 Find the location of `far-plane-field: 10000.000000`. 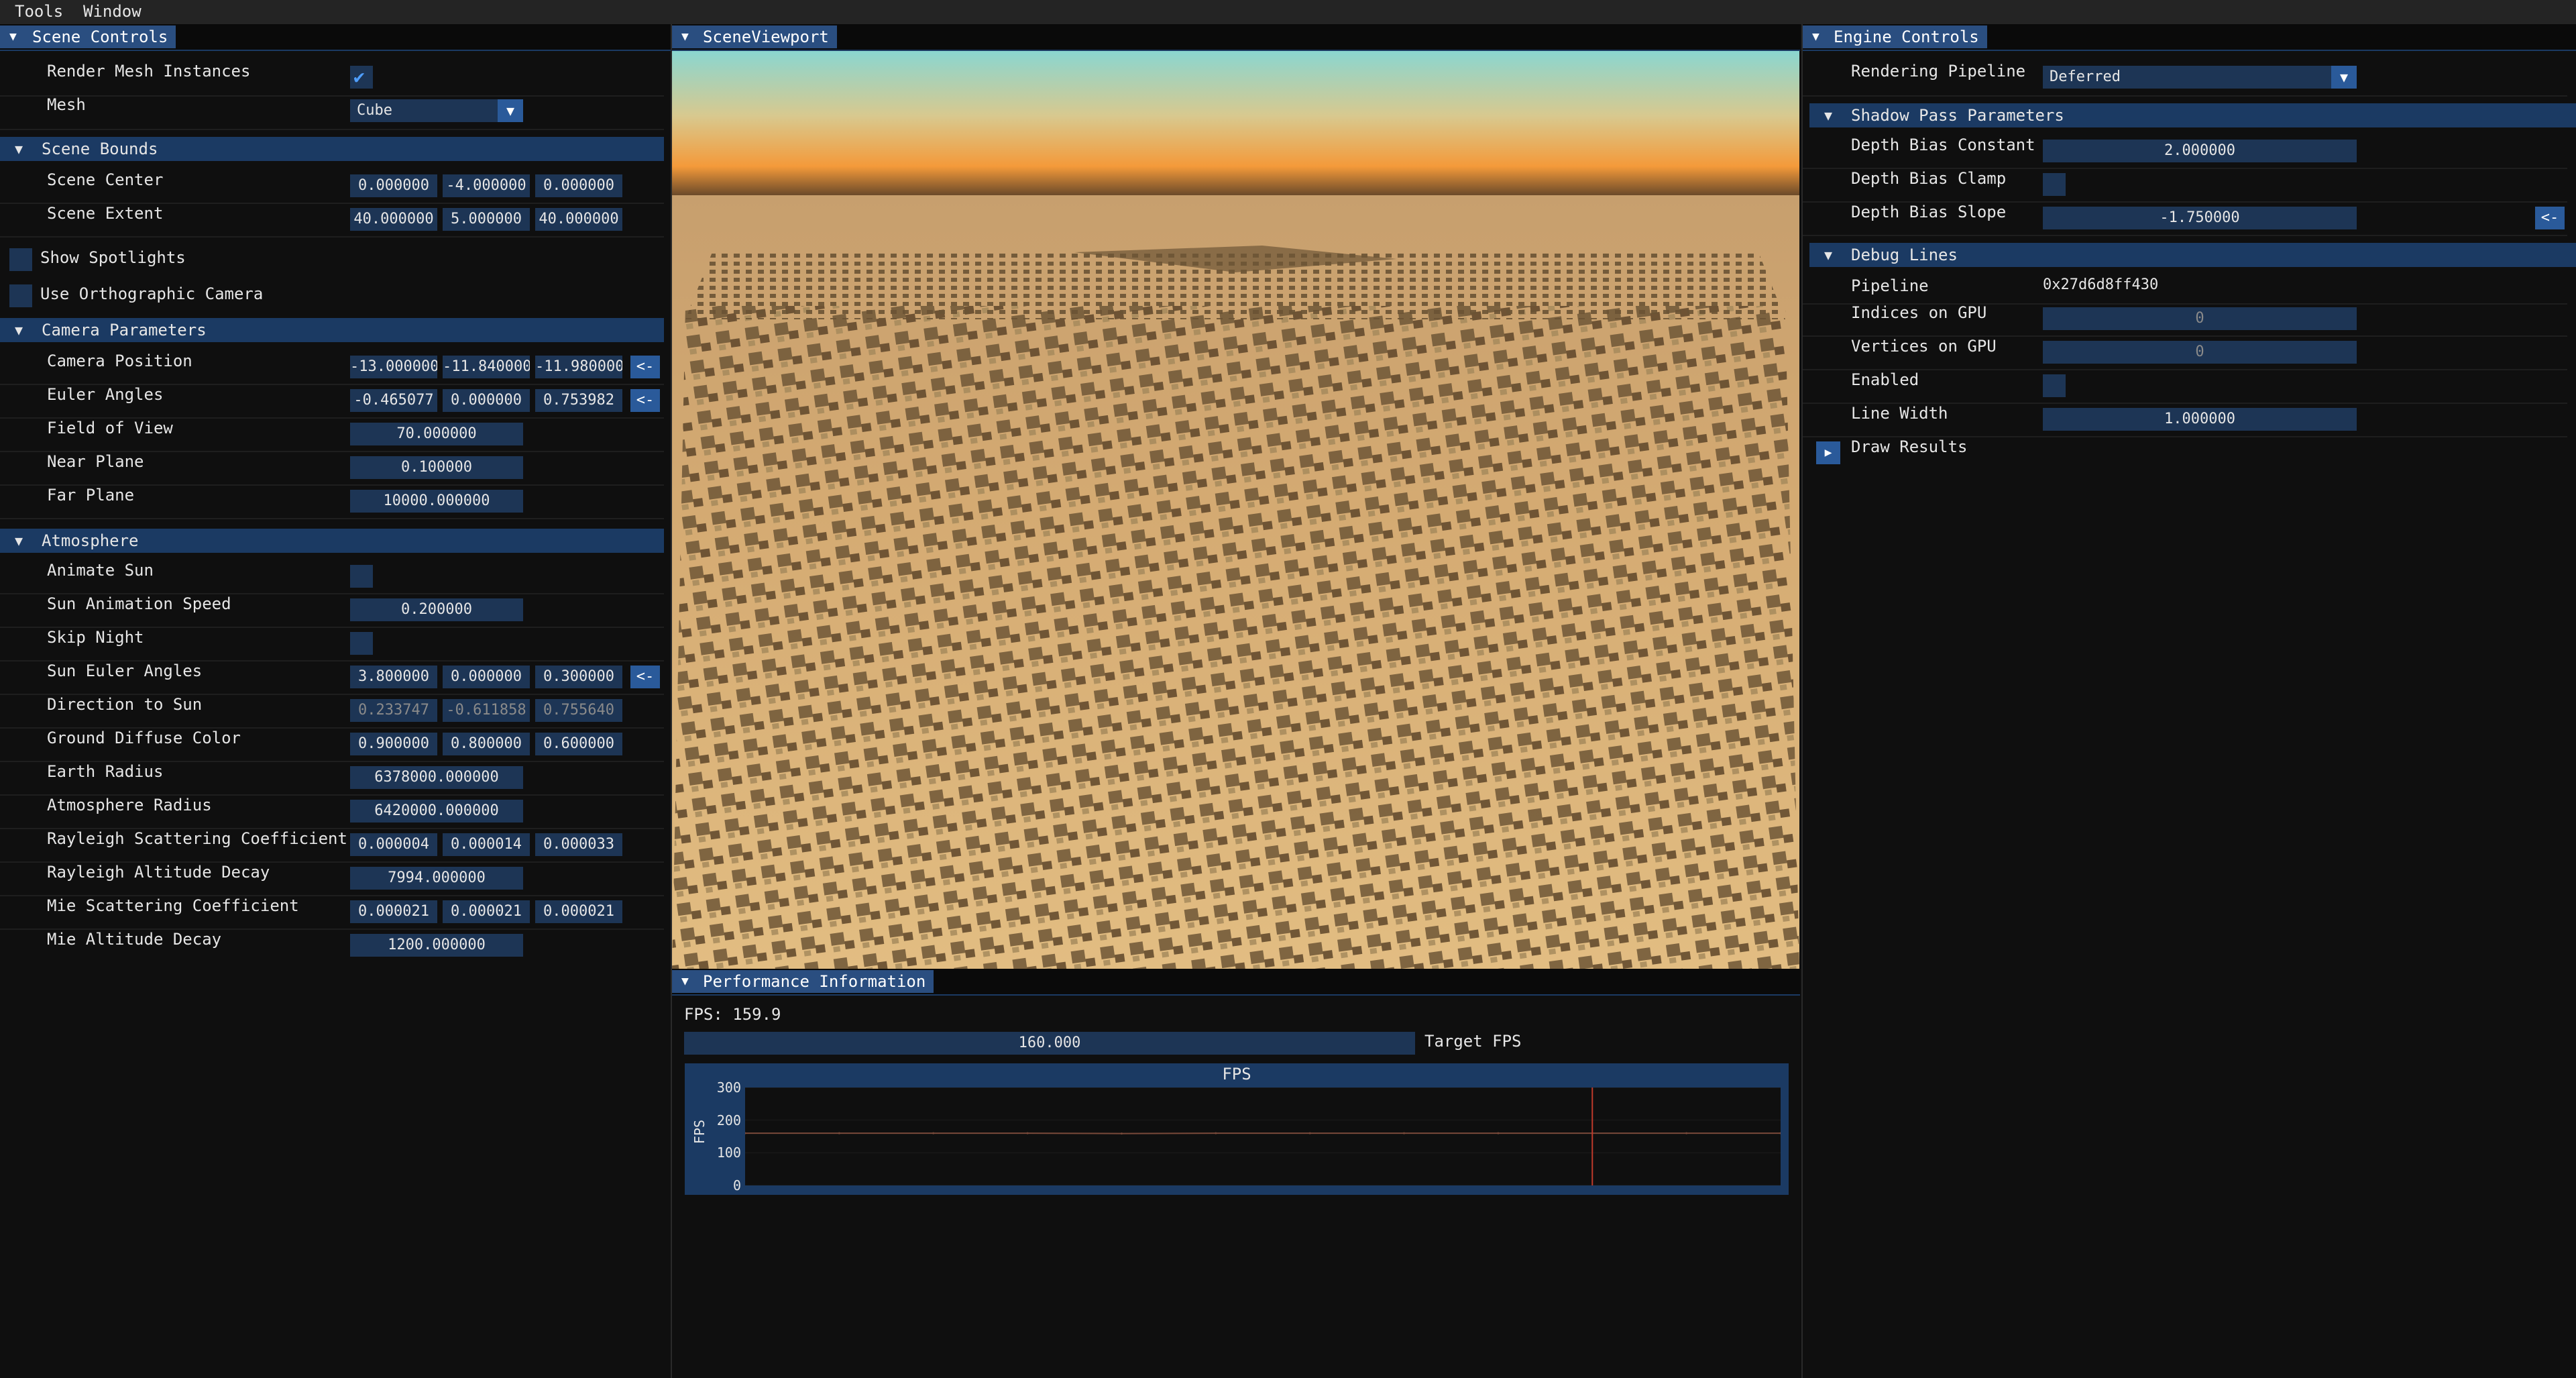

far-plane-field: 10000.000000 is located at coordinates (436, 501).